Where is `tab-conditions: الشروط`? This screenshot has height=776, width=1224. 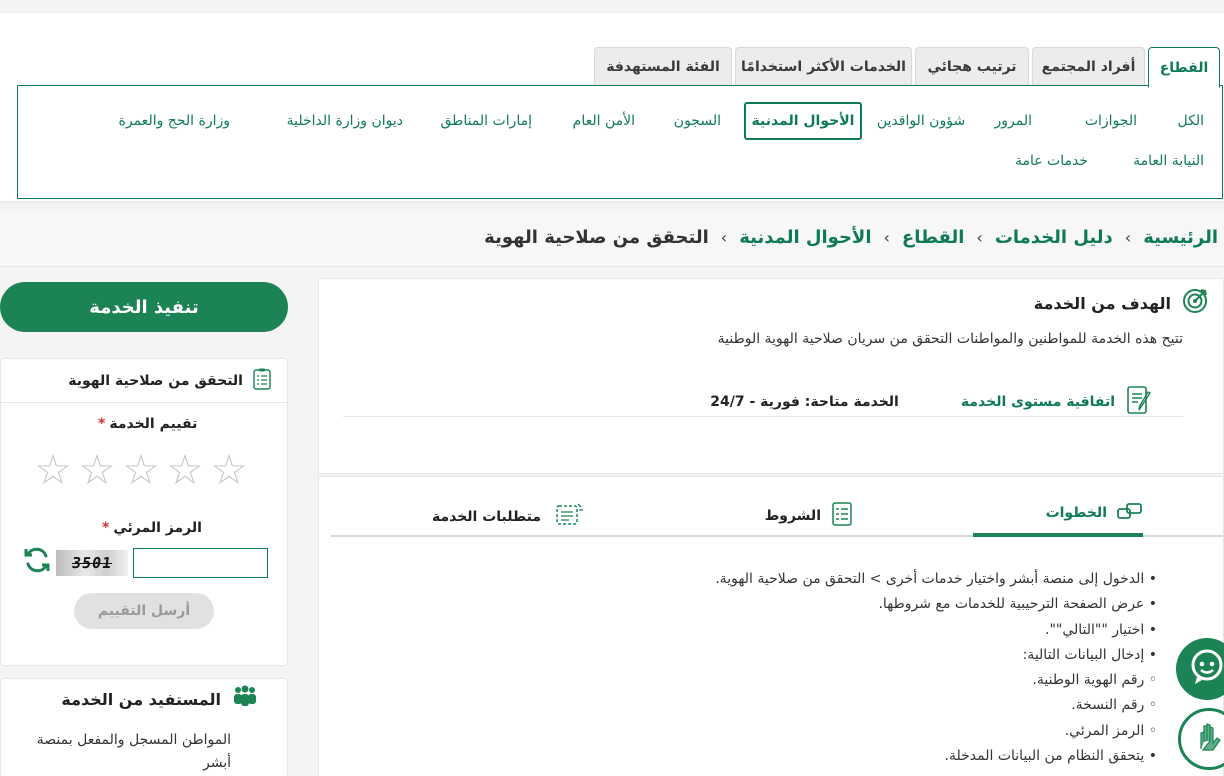 tab-conditions: الشروط is located at coordinates (809, 516).